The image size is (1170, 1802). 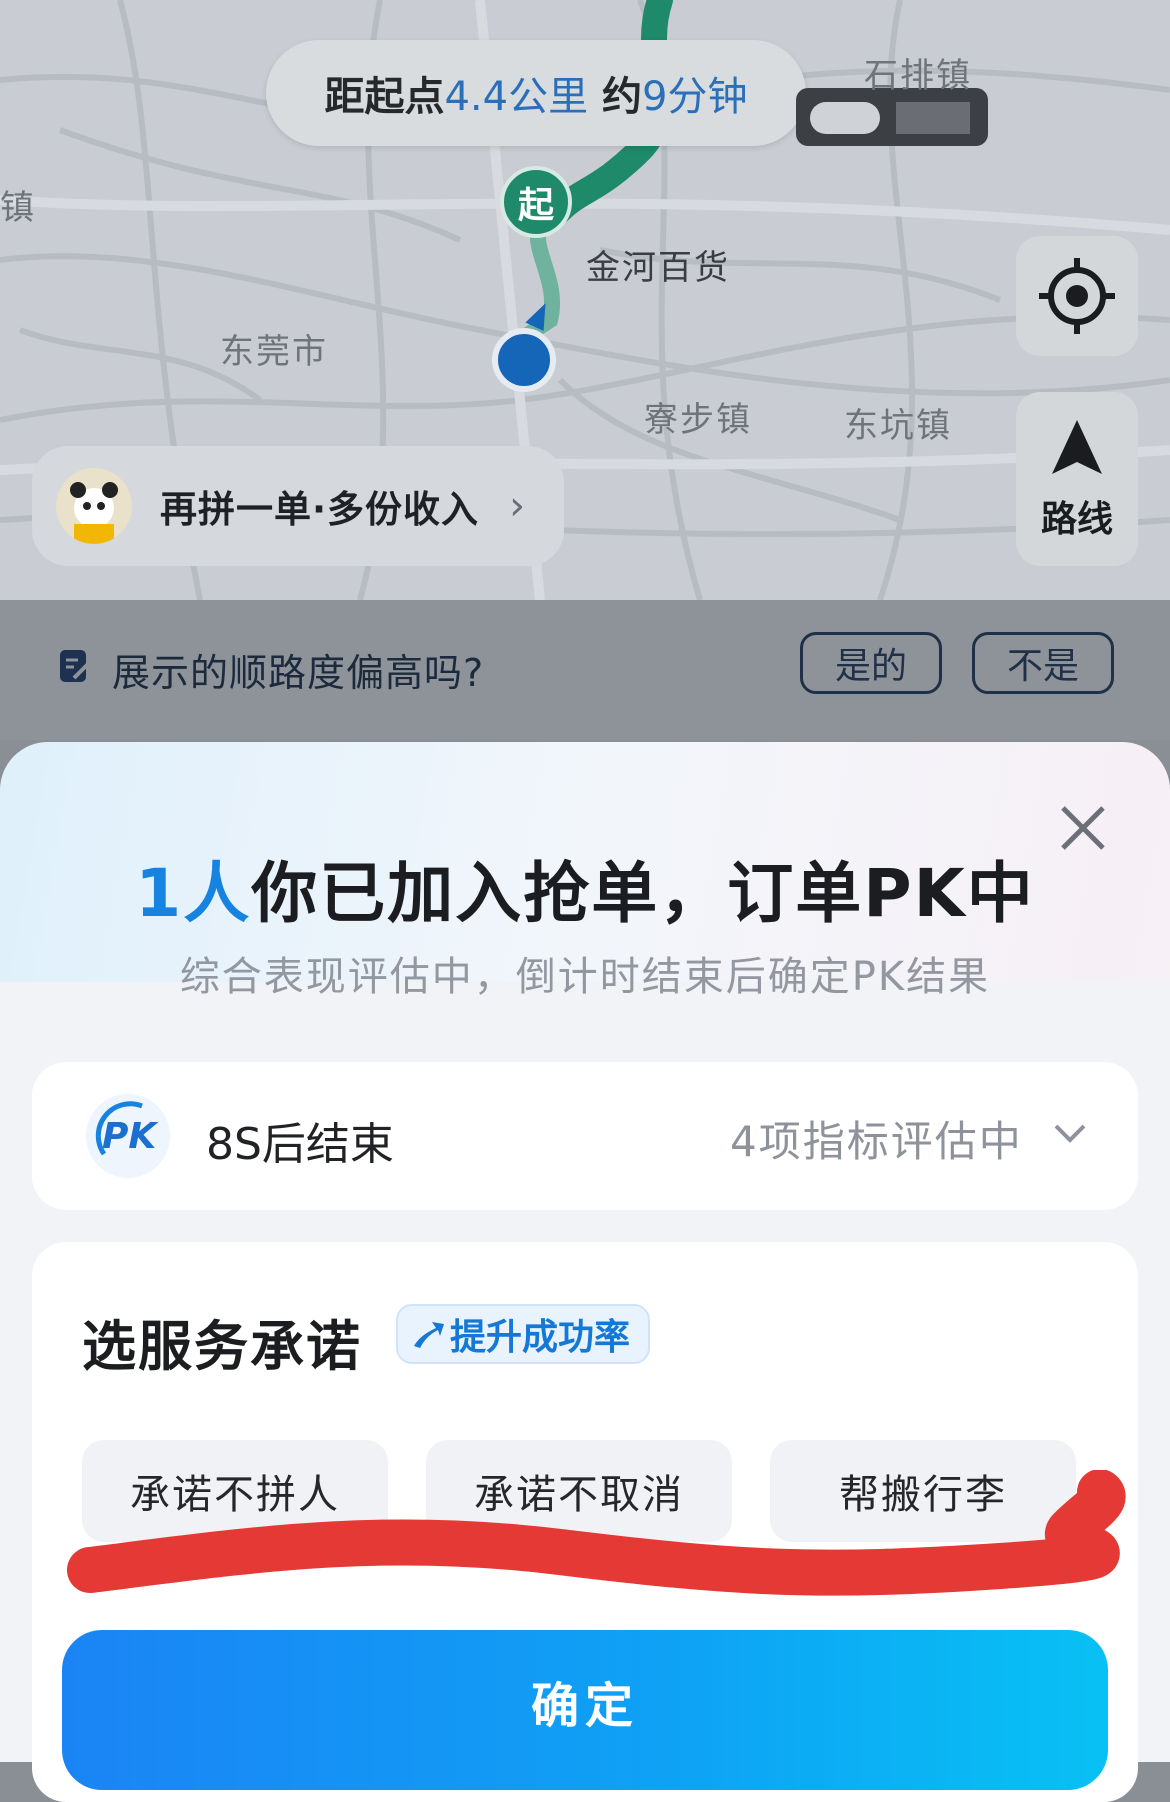 I want to click on page-title: 1人你已加入抢单，订单PK中, so click(x=585, y=888).